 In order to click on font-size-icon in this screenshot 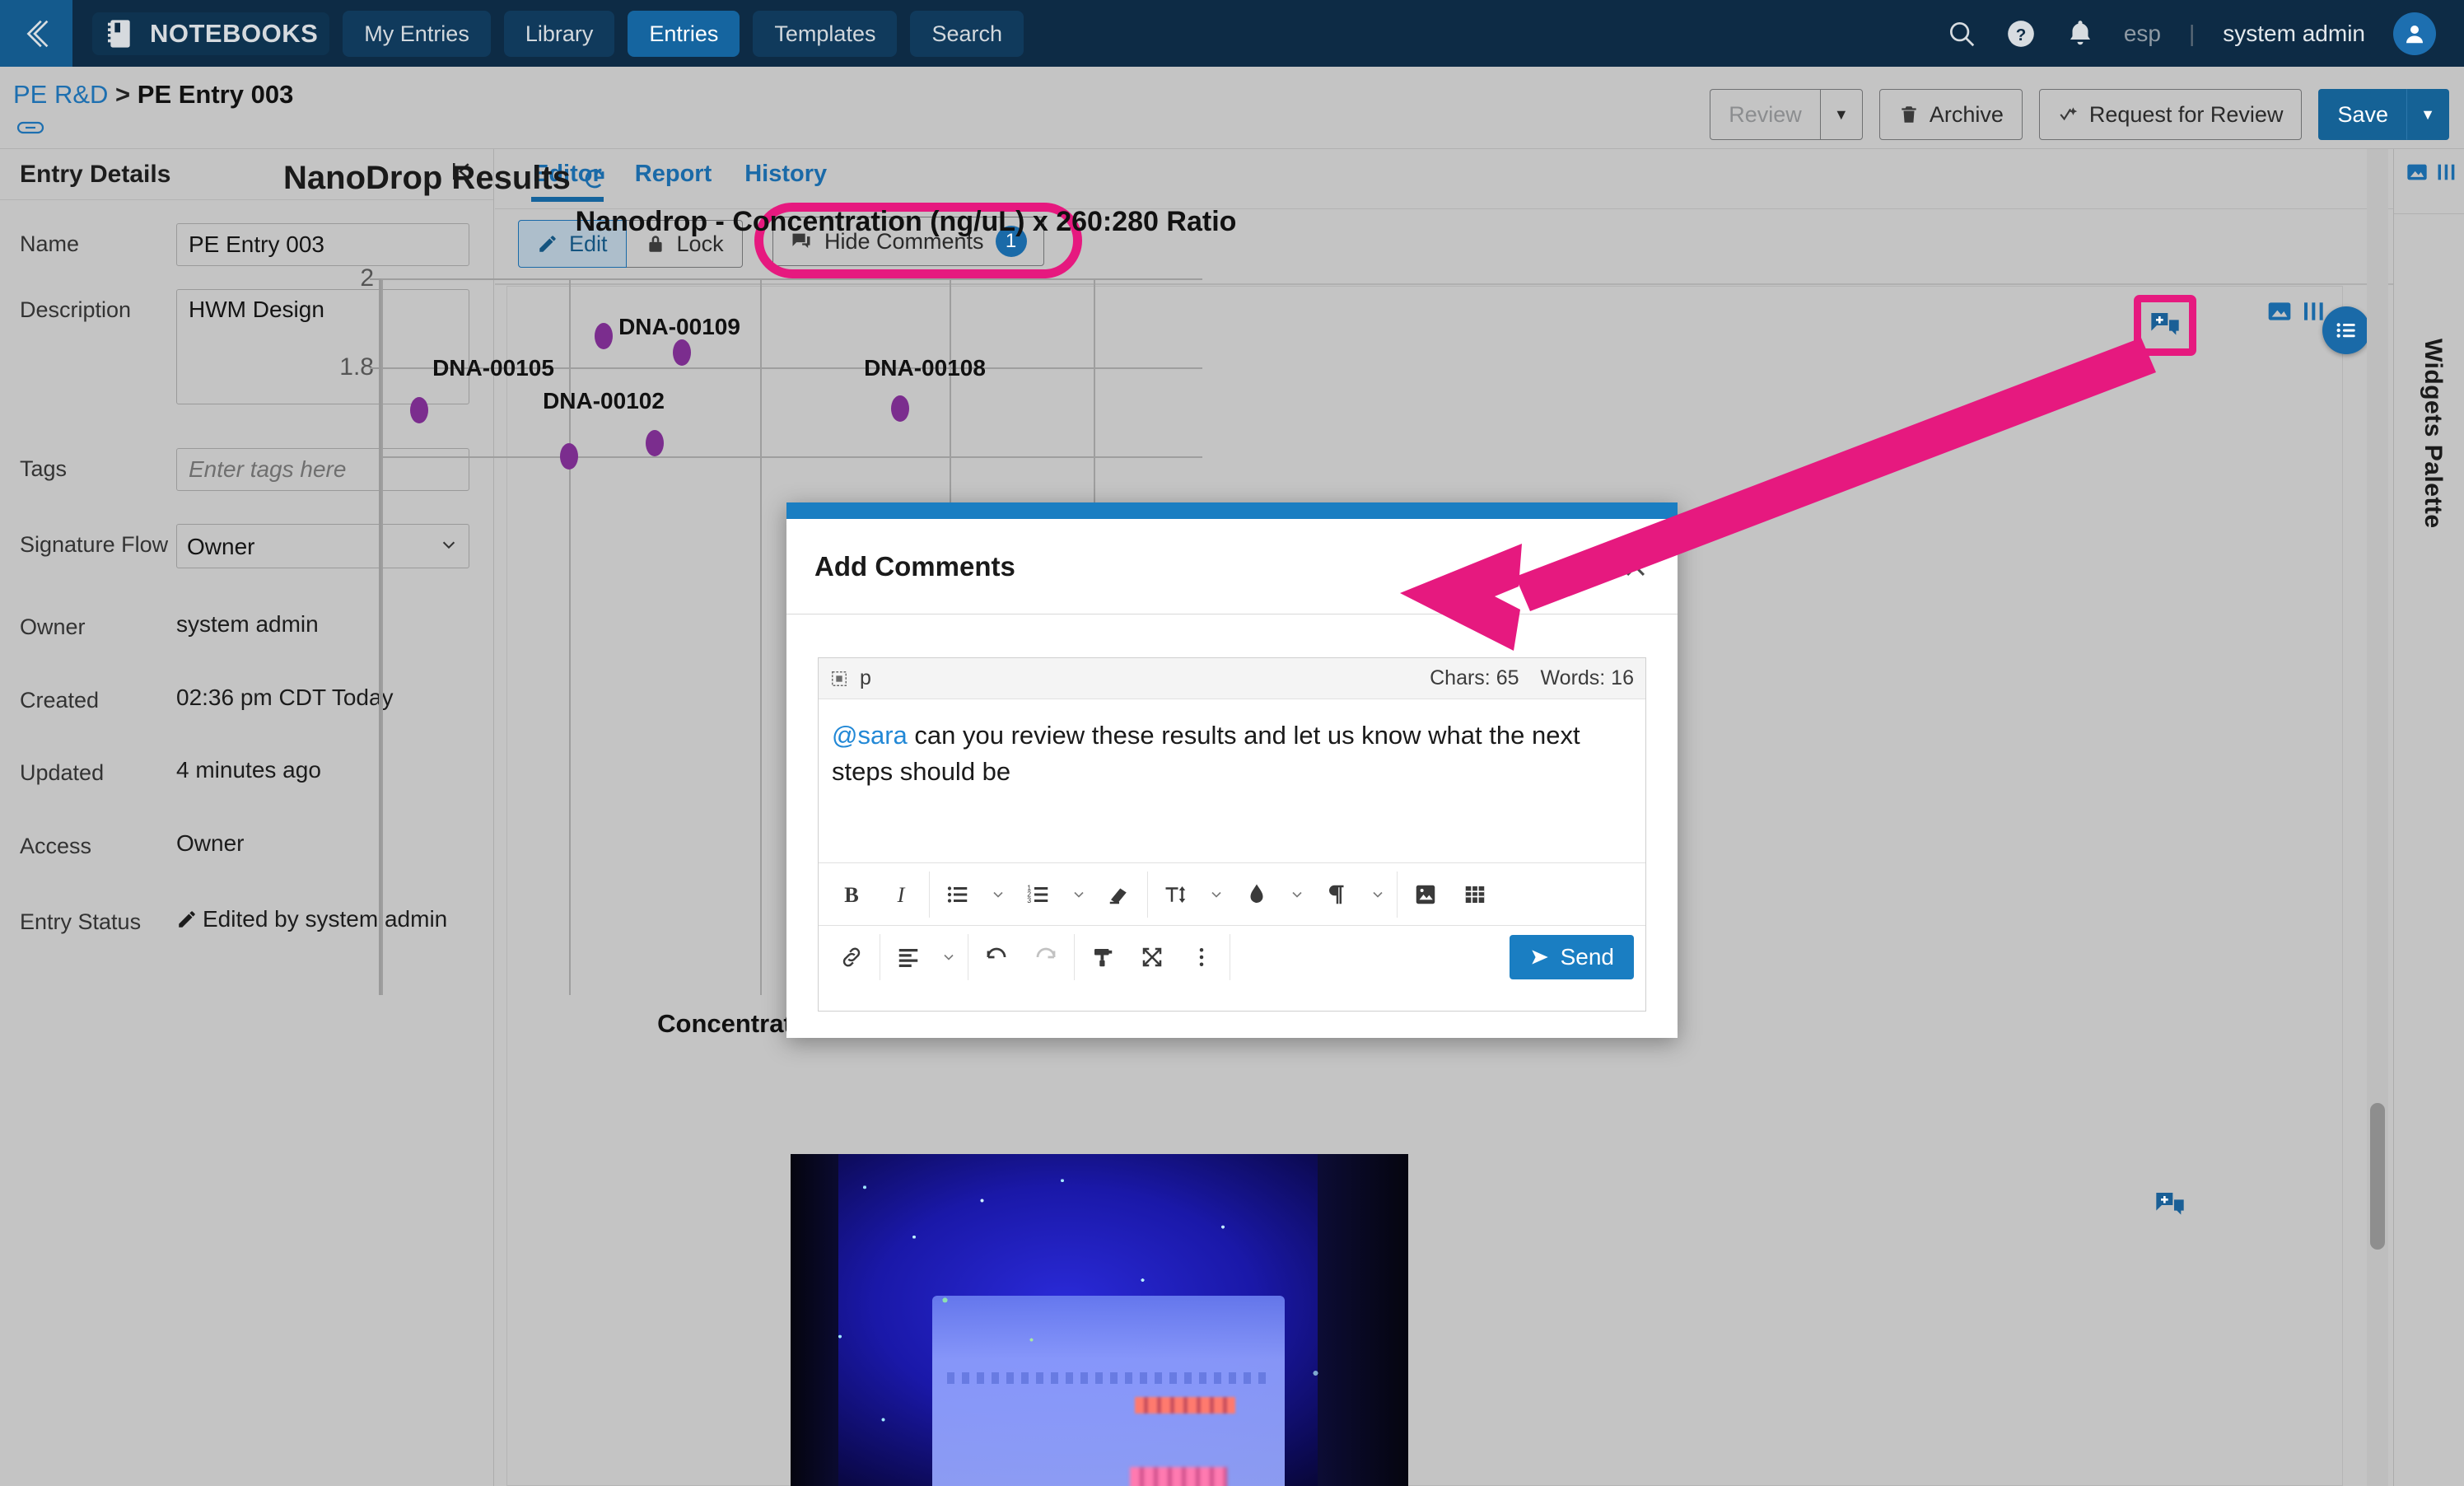, I will do `click(1176, 895)`.